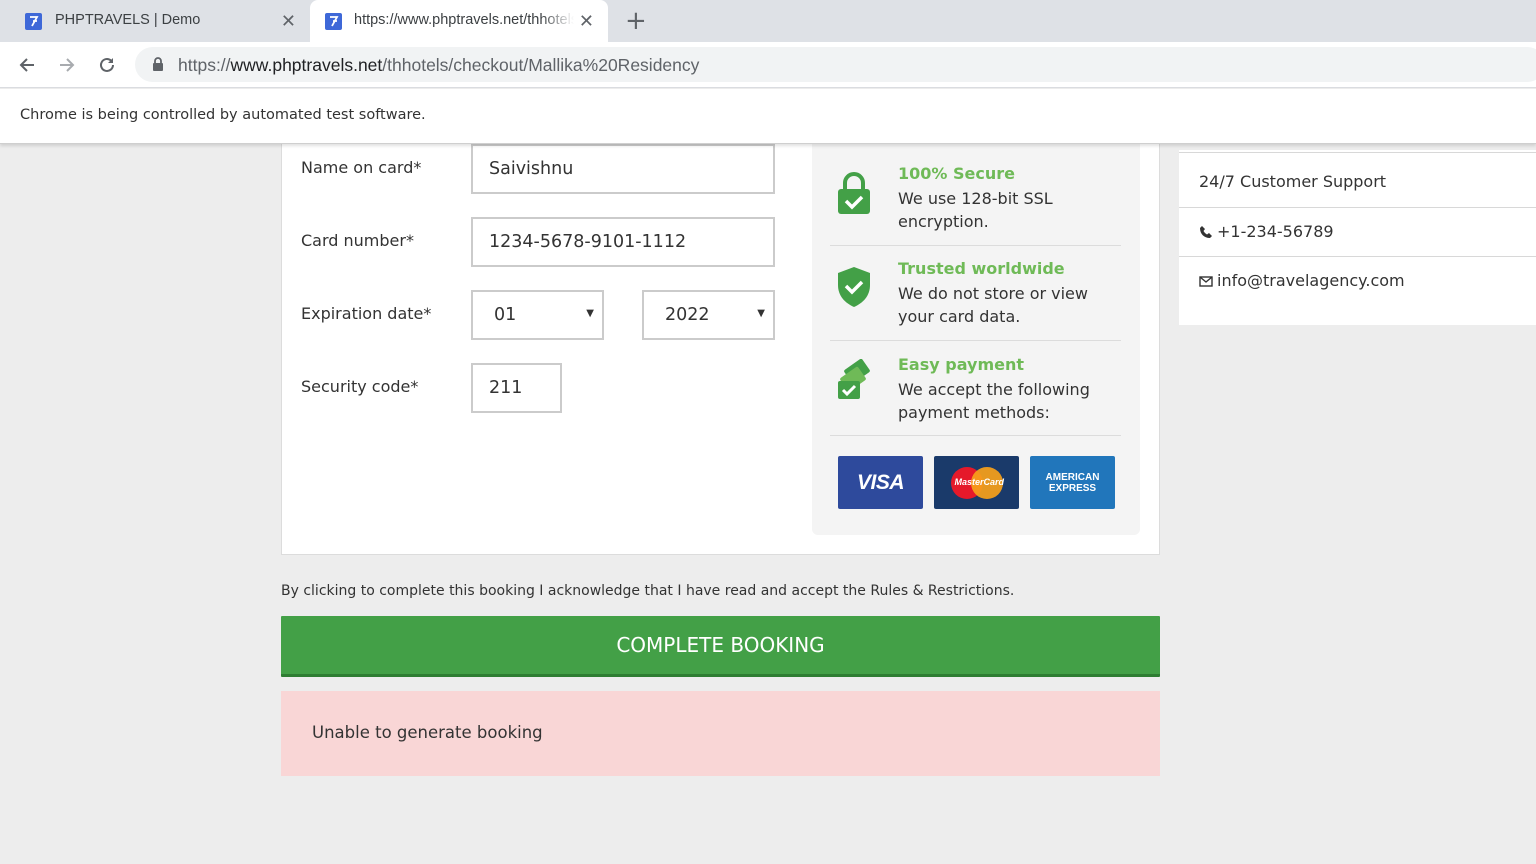  I want to click on expiration-date-label: Expiration date*, so click(366, 313).